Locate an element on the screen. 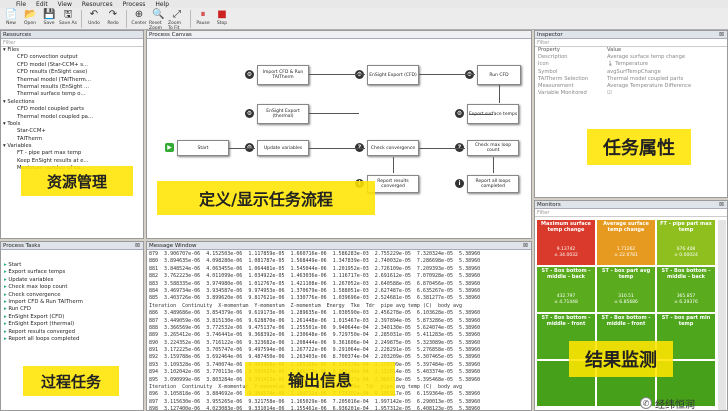 Image resolution: width=728 pixels, height=411 pixels. undo-button: ↶ Undo is located at coordinates (94, 19).